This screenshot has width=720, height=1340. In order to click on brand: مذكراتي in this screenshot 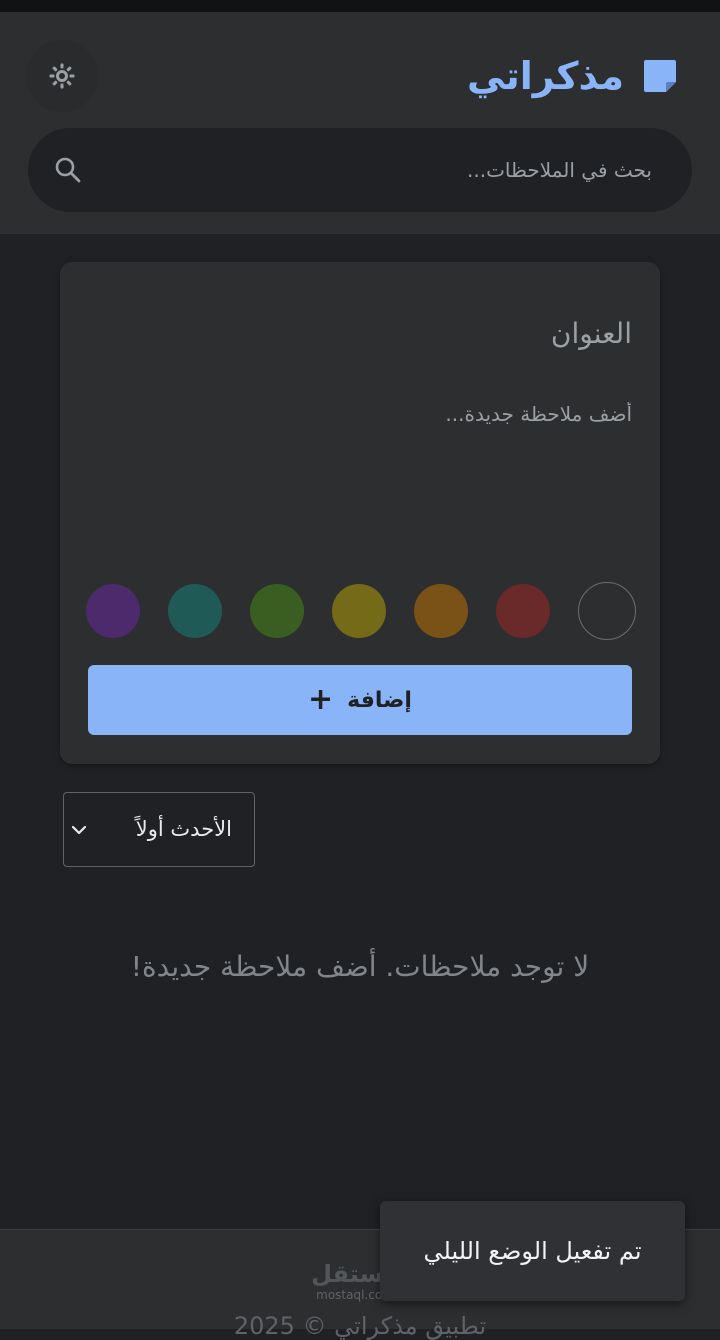, I will do `click(573, 76)`.